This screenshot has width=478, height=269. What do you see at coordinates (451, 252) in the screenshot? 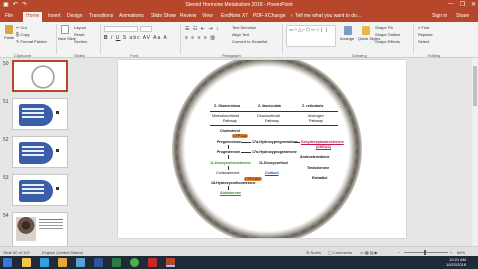
I see `zoom-in-button: +` at bounding box center [451, 252].